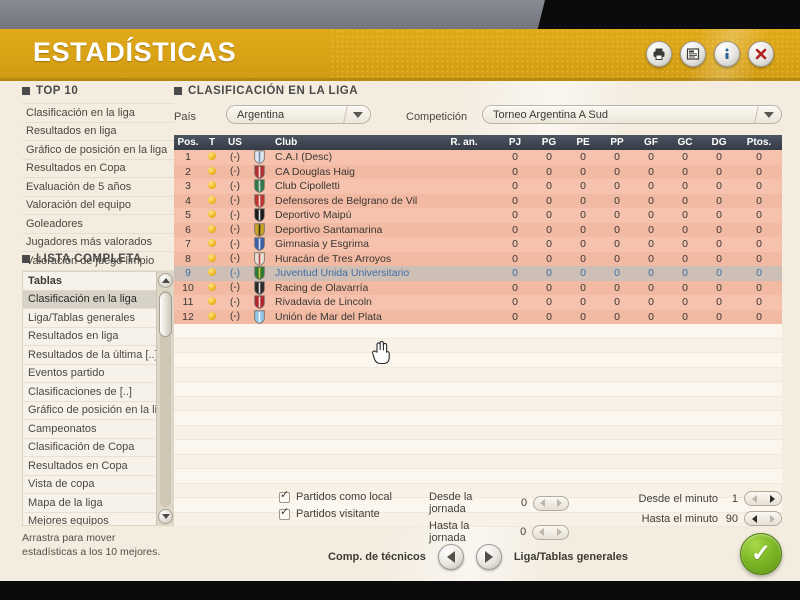 The image size is (800, 600). I want to click on scroll-up-button, so click(165, 280).